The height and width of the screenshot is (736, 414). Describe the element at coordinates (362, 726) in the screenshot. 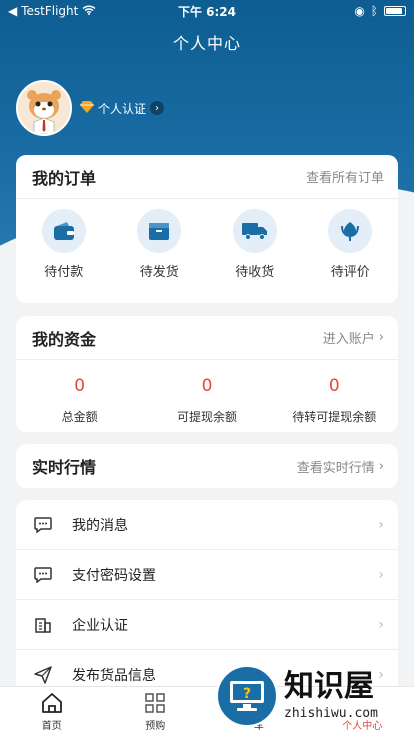

I see `tab-label: 个人中心` at that location.